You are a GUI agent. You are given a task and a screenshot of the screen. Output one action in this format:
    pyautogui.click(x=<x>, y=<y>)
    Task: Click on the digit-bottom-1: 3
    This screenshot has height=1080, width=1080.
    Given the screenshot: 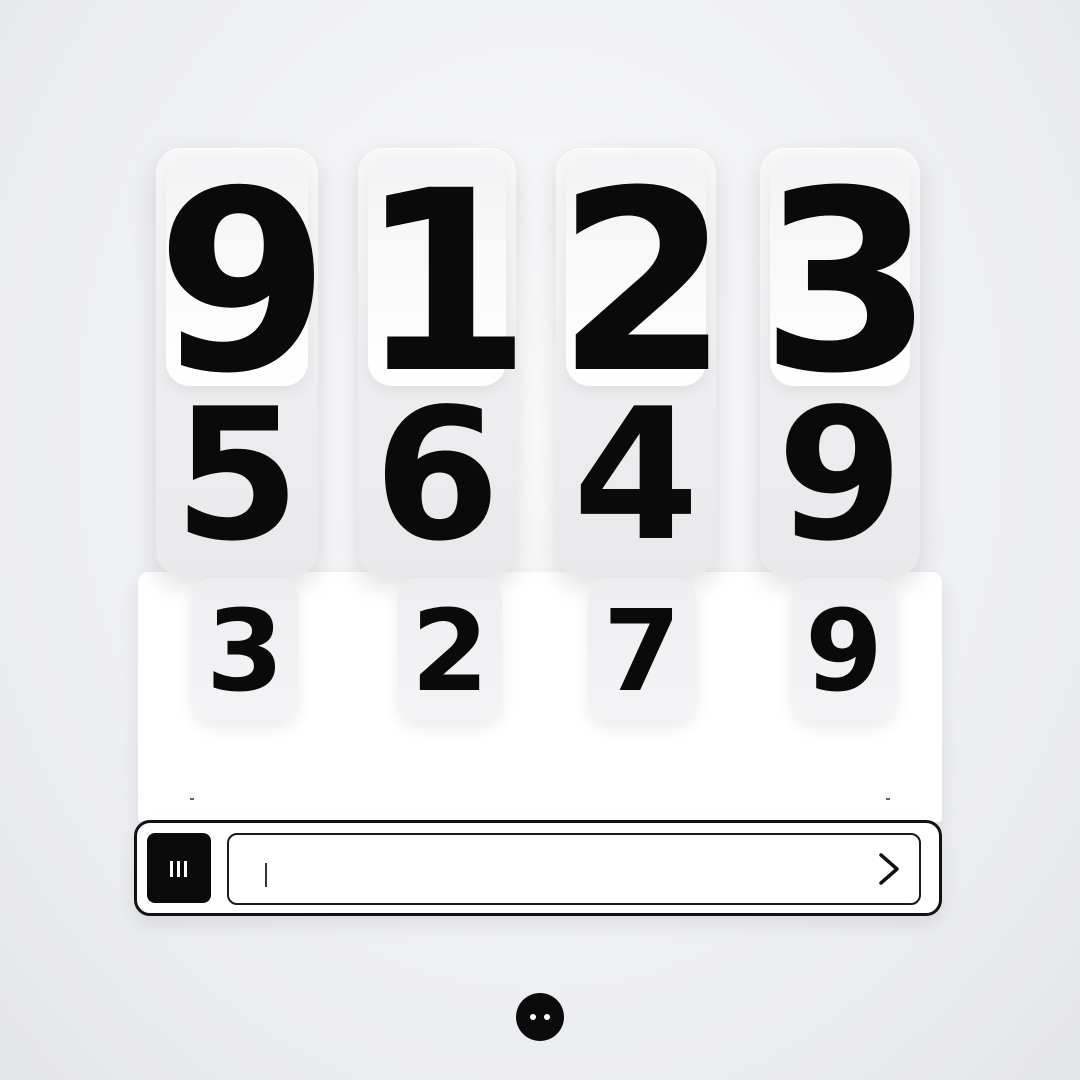 What is the action you would take?
    pyautogui.click(x=245, y=652)
    